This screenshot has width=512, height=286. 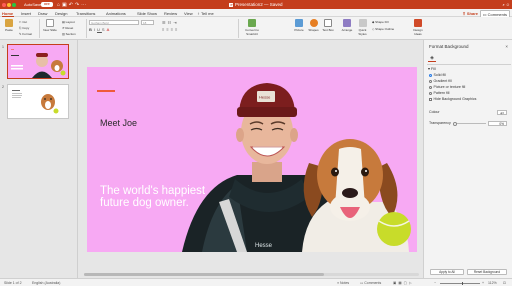 I want to click on reset-background-button: Reset Background, so click(x=487, y=272).